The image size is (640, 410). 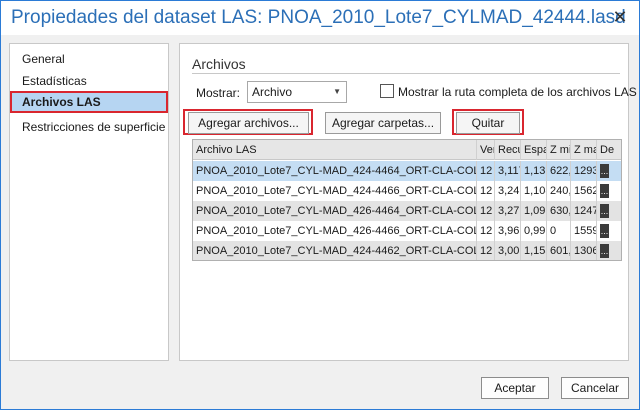 I want to click on cell-recuento: 3,24, so click(x=508, y=191).